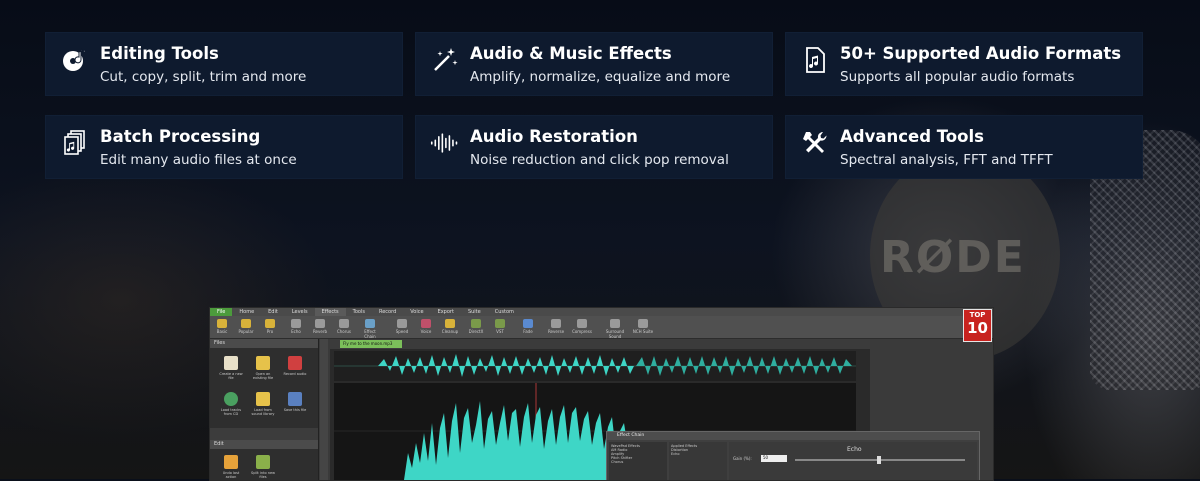 The image size is (1200, 481). I want to click on disc-music-icon, so click(75, 60).